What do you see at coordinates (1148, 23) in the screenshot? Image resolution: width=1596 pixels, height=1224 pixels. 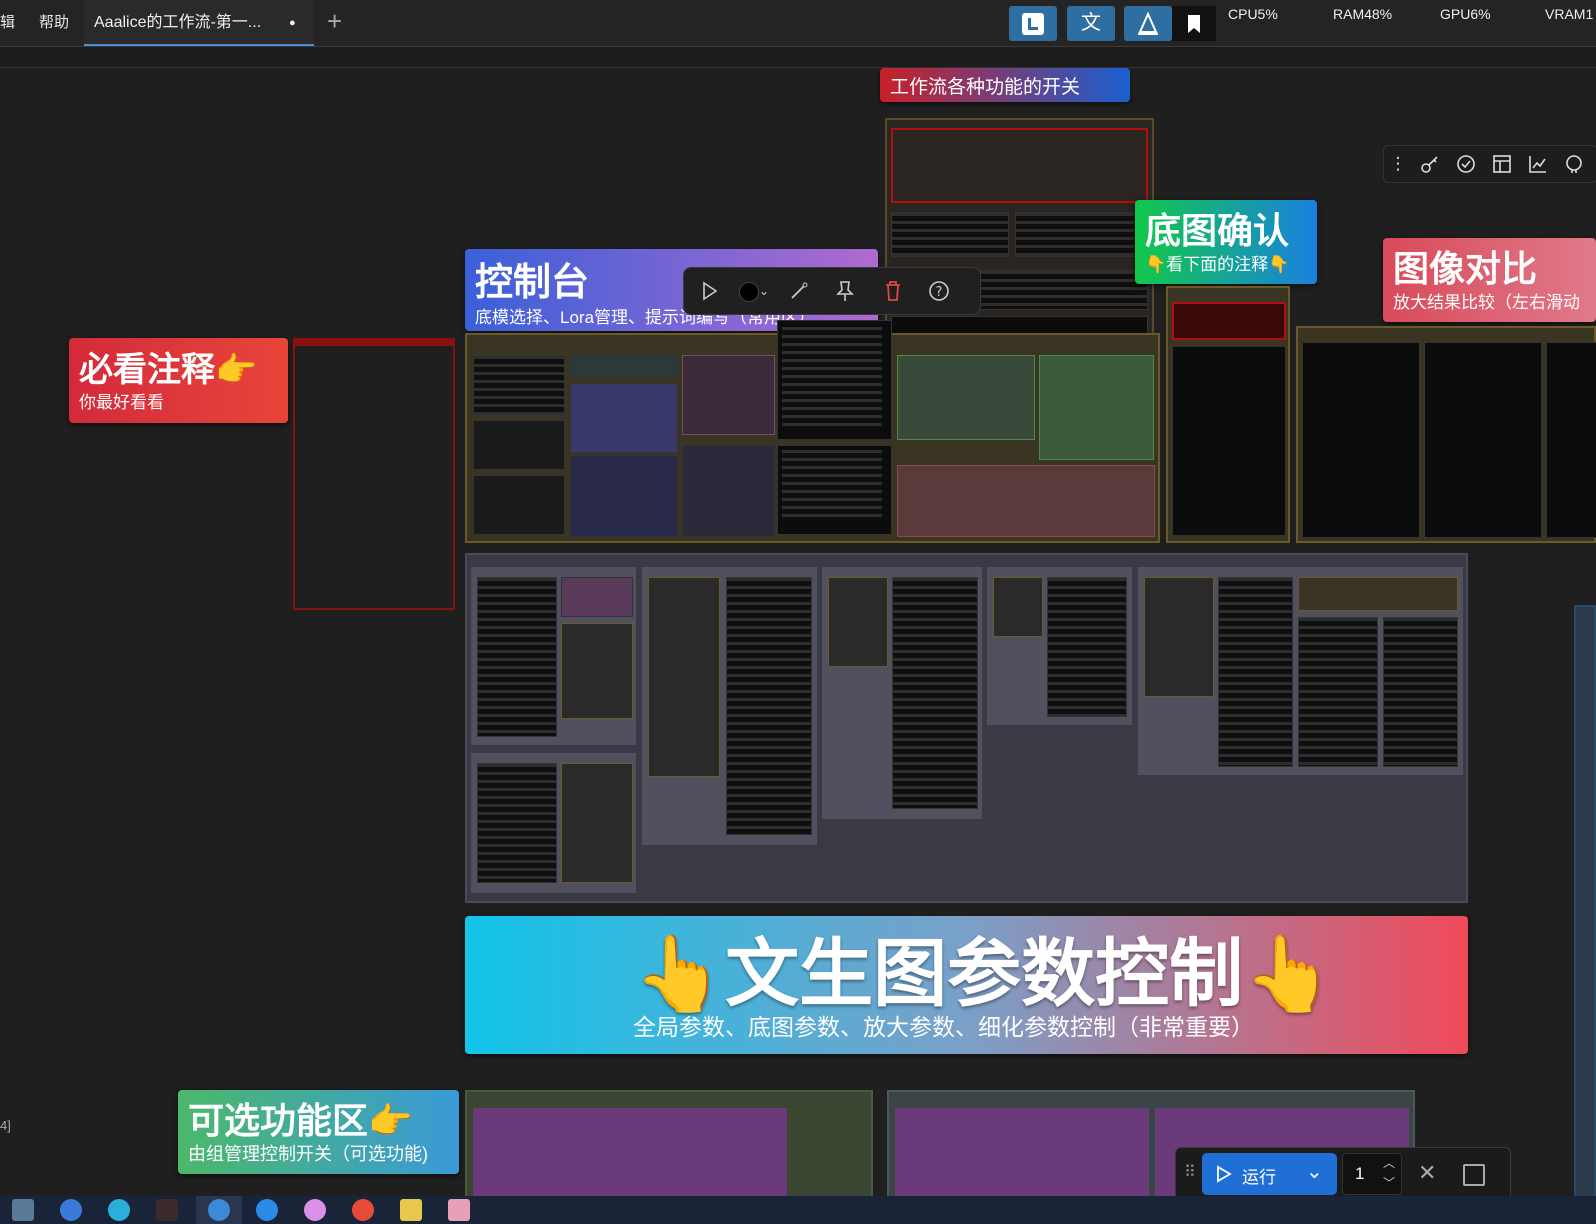 I see `sail-icon` at bounding box center [1148, 23].